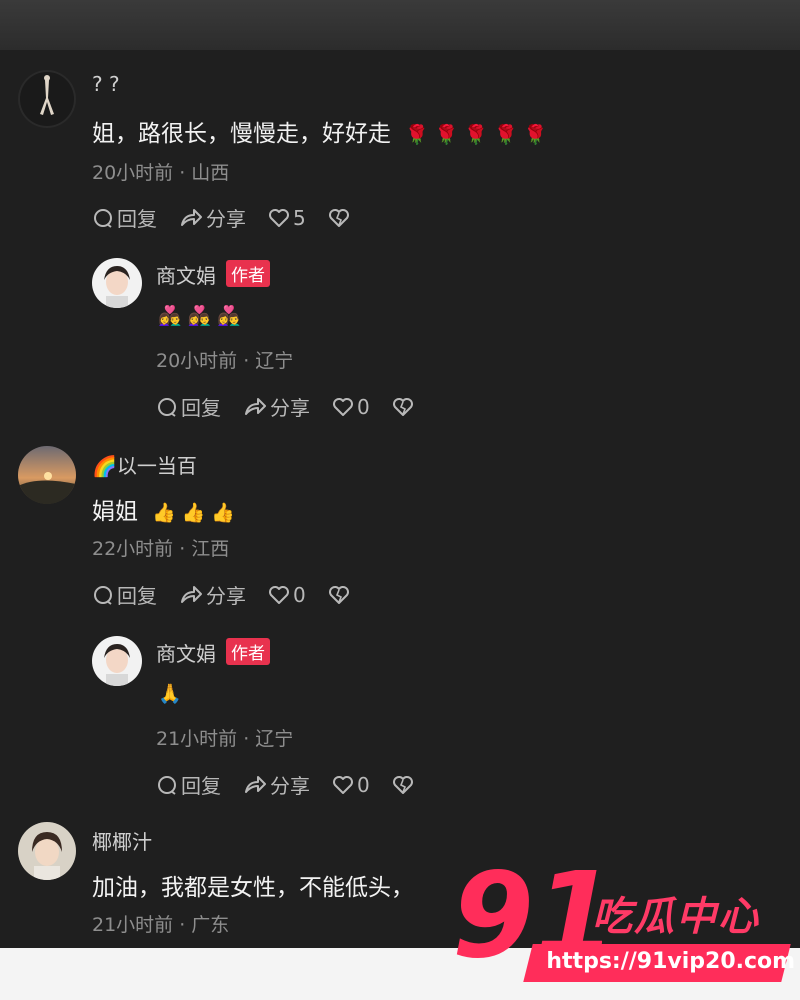  I want to click on watermark-url-banner: https://91vip20.com, so click(659, 963).